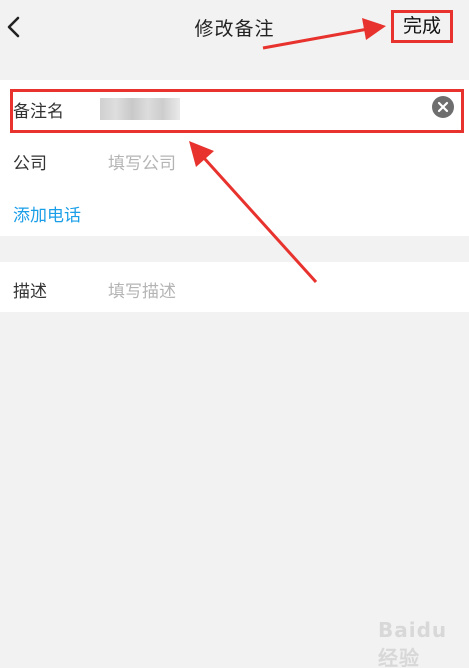 This screenshot has height=668, width=469. What do you see at coordinates (142, 161) in the screenshot?
I see `company-input: 填写公司` at bounding box center [142, 161].